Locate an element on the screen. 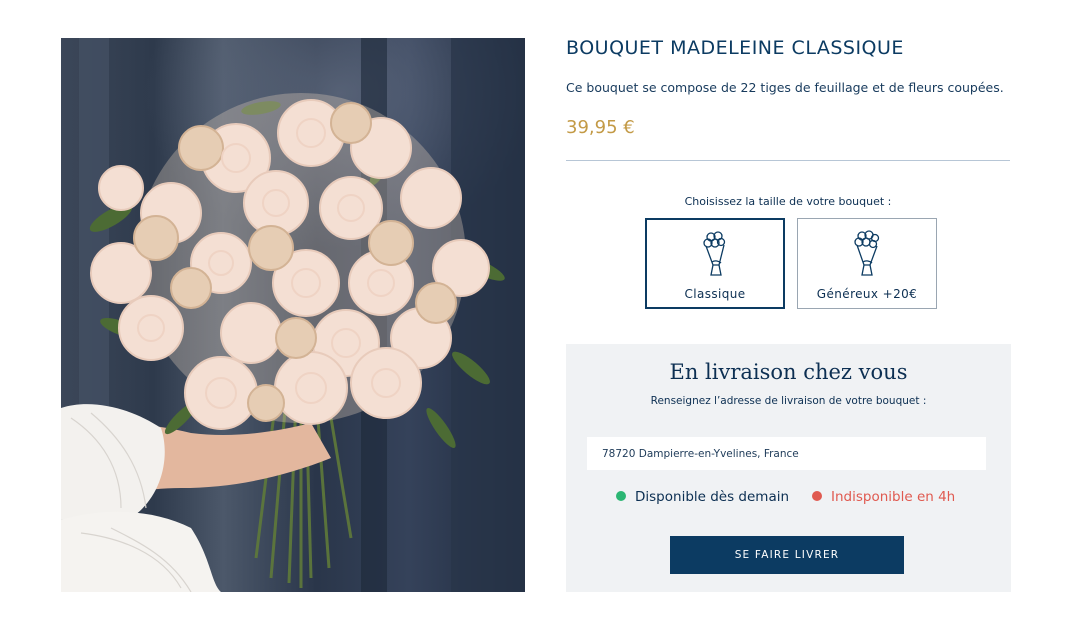 Image resolution: width=1080 pixels, height=626 pixels. status-dot-green is located at coordinates (621, 496).